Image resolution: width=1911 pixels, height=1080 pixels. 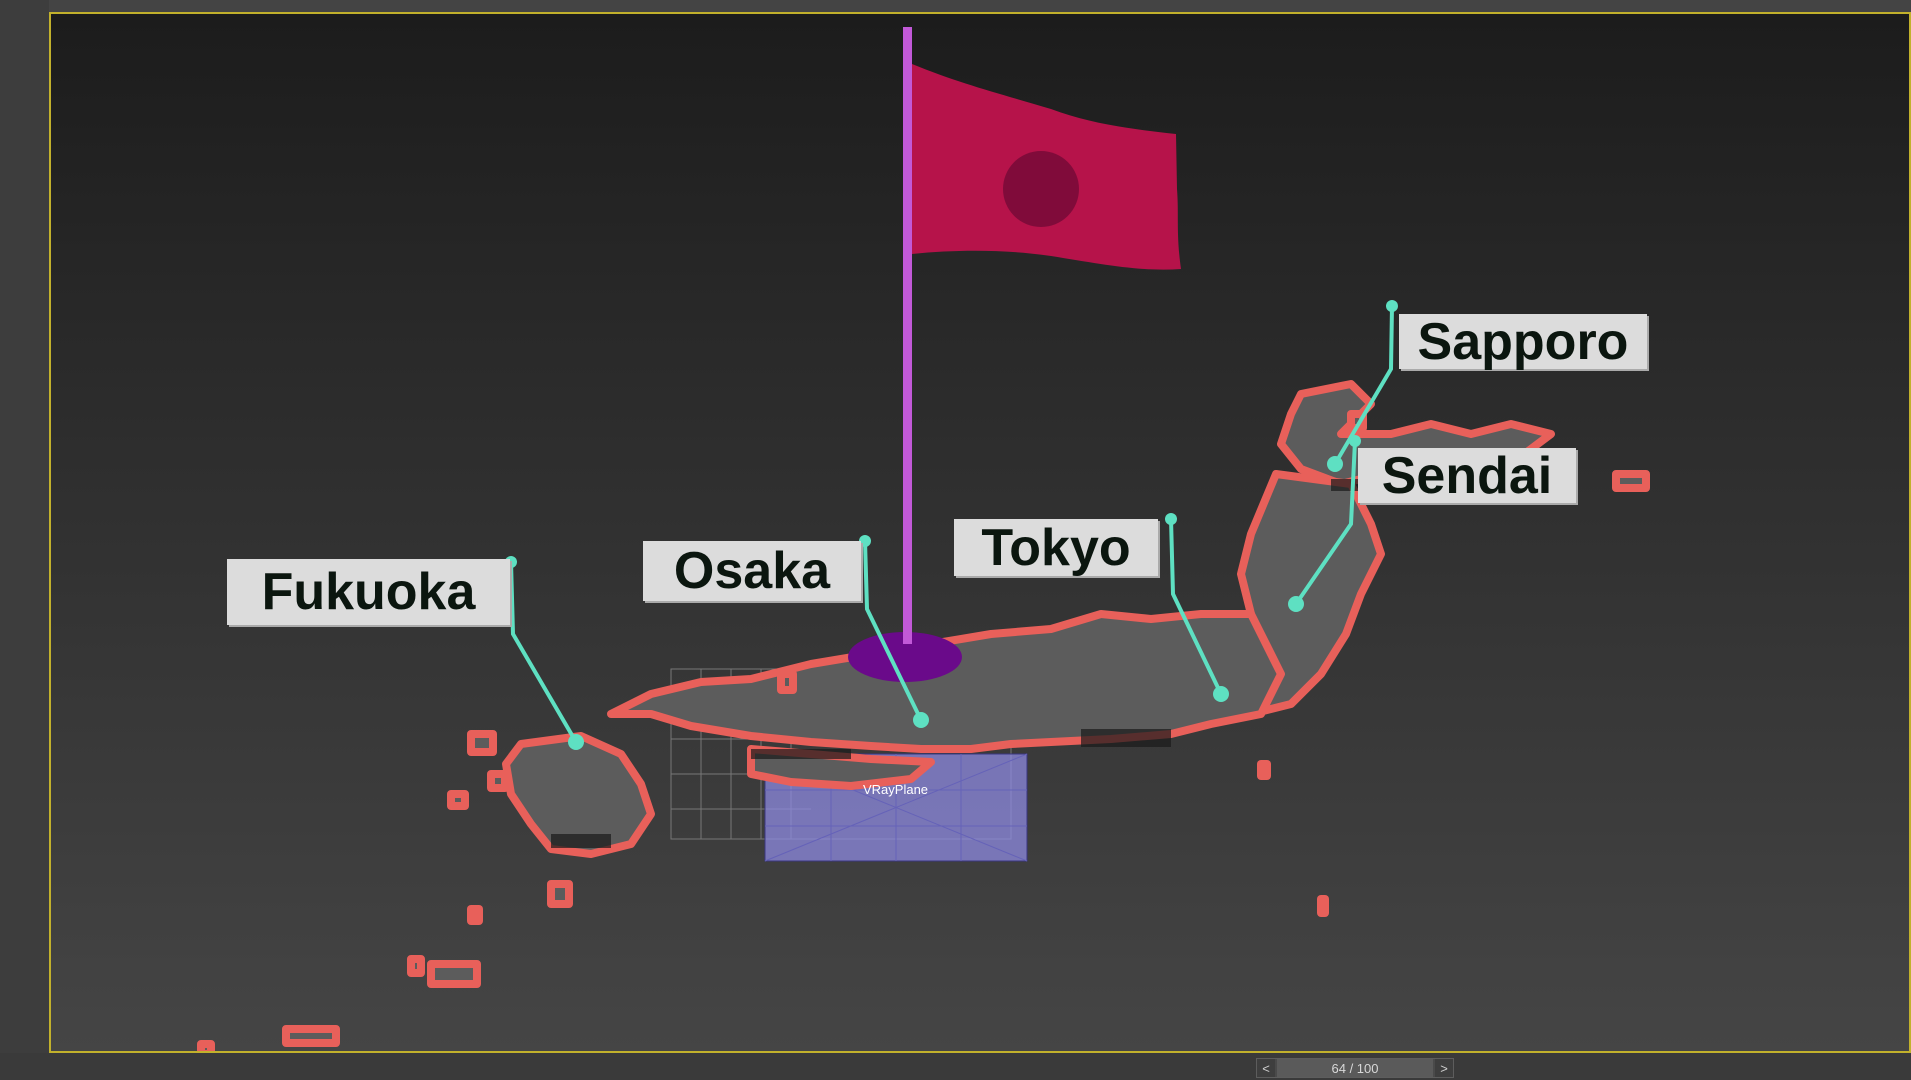 What do you see at coordinates (752, 571) in the screenshot?
I see `callout-osaka: Osaka` at bounding box center [752, 571].